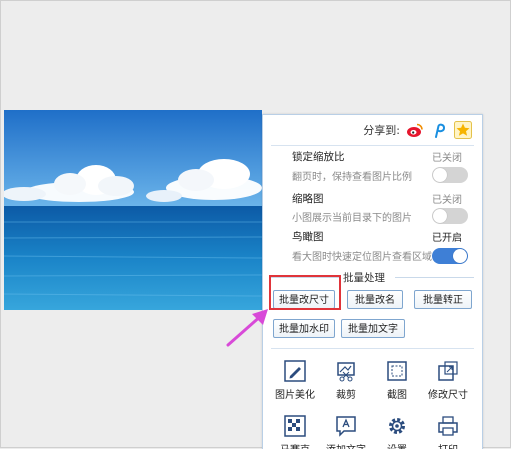 This screenshot has width=511, height=449. I want to click on option-desc-birdseye: 看大图时快速定位图片查看区域, so click(362, 257).